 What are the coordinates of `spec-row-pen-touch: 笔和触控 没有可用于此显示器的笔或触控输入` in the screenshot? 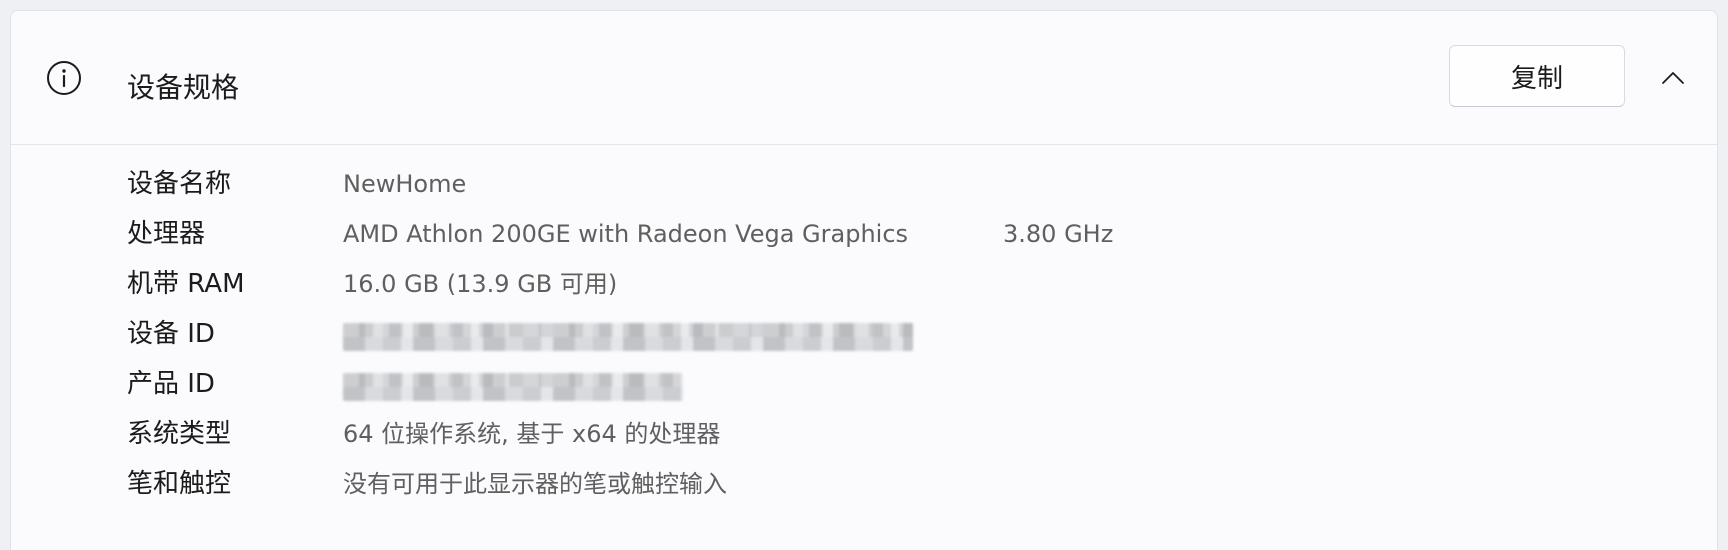 It's located at (907, 486).